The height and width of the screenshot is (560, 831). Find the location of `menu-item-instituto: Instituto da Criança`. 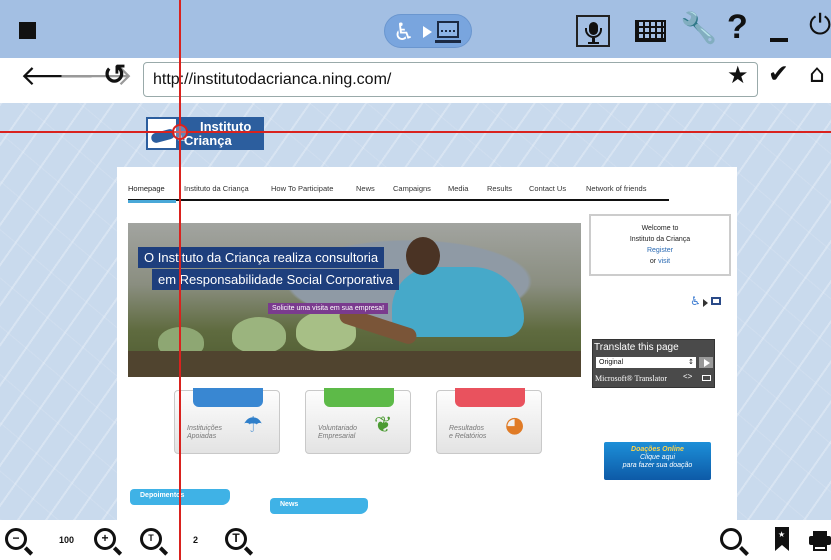

menu-item-instituto: Instituto da Criança is located at coordinates (216, 188).